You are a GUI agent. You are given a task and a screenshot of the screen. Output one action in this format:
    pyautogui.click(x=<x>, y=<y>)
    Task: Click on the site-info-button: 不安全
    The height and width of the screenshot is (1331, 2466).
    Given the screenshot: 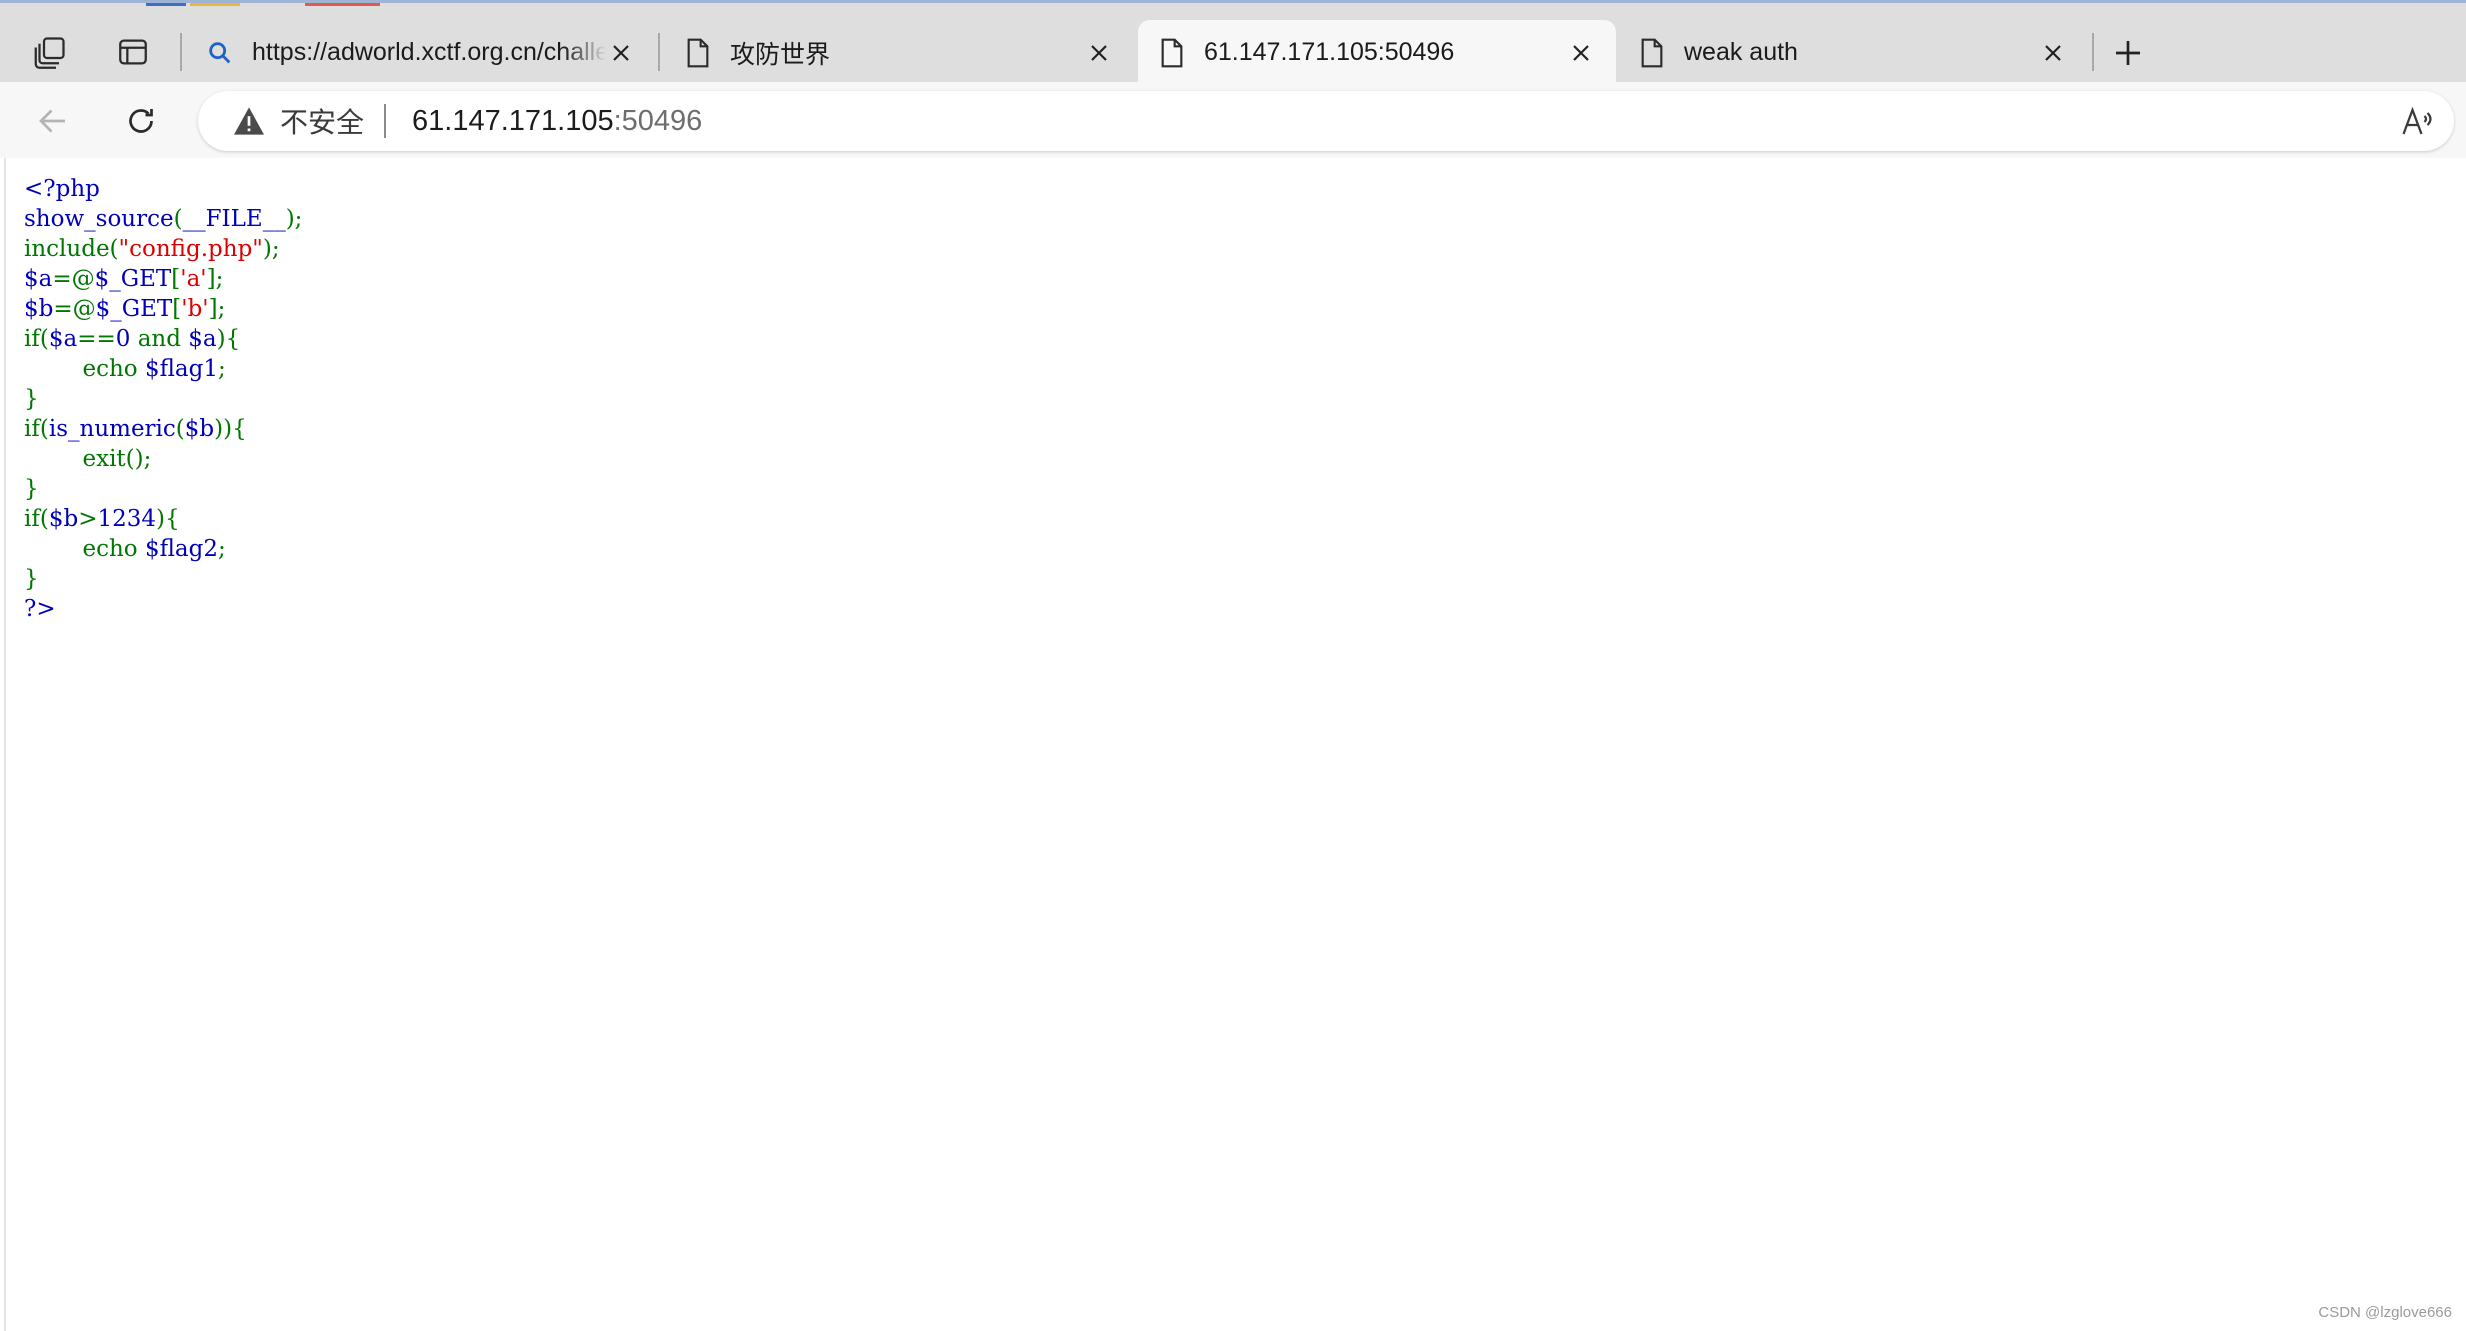 What is the action you would take?
    pyautogui.click(x=298, y=121)
    